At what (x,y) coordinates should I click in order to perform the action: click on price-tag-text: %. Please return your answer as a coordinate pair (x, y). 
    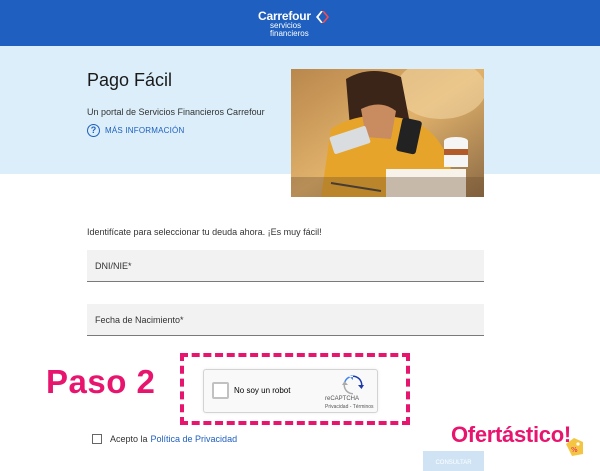
    Looking at the image, I should click on (574, 450).